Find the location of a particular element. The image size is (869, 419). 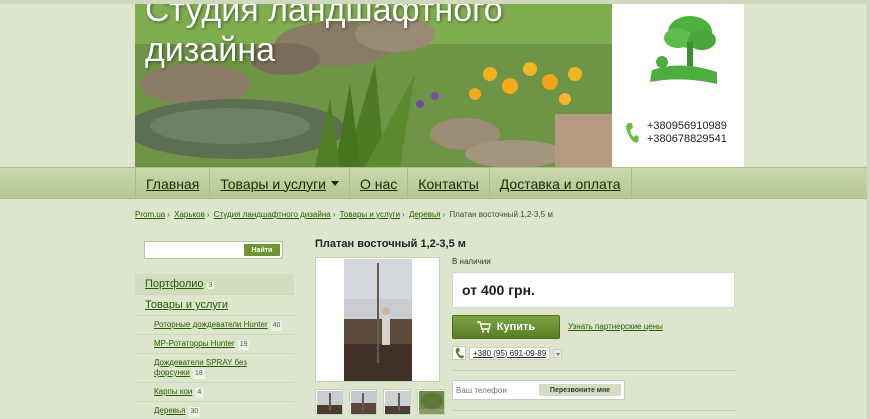

phone-number-1: +380956910989 is located at coordinates (687, 126).